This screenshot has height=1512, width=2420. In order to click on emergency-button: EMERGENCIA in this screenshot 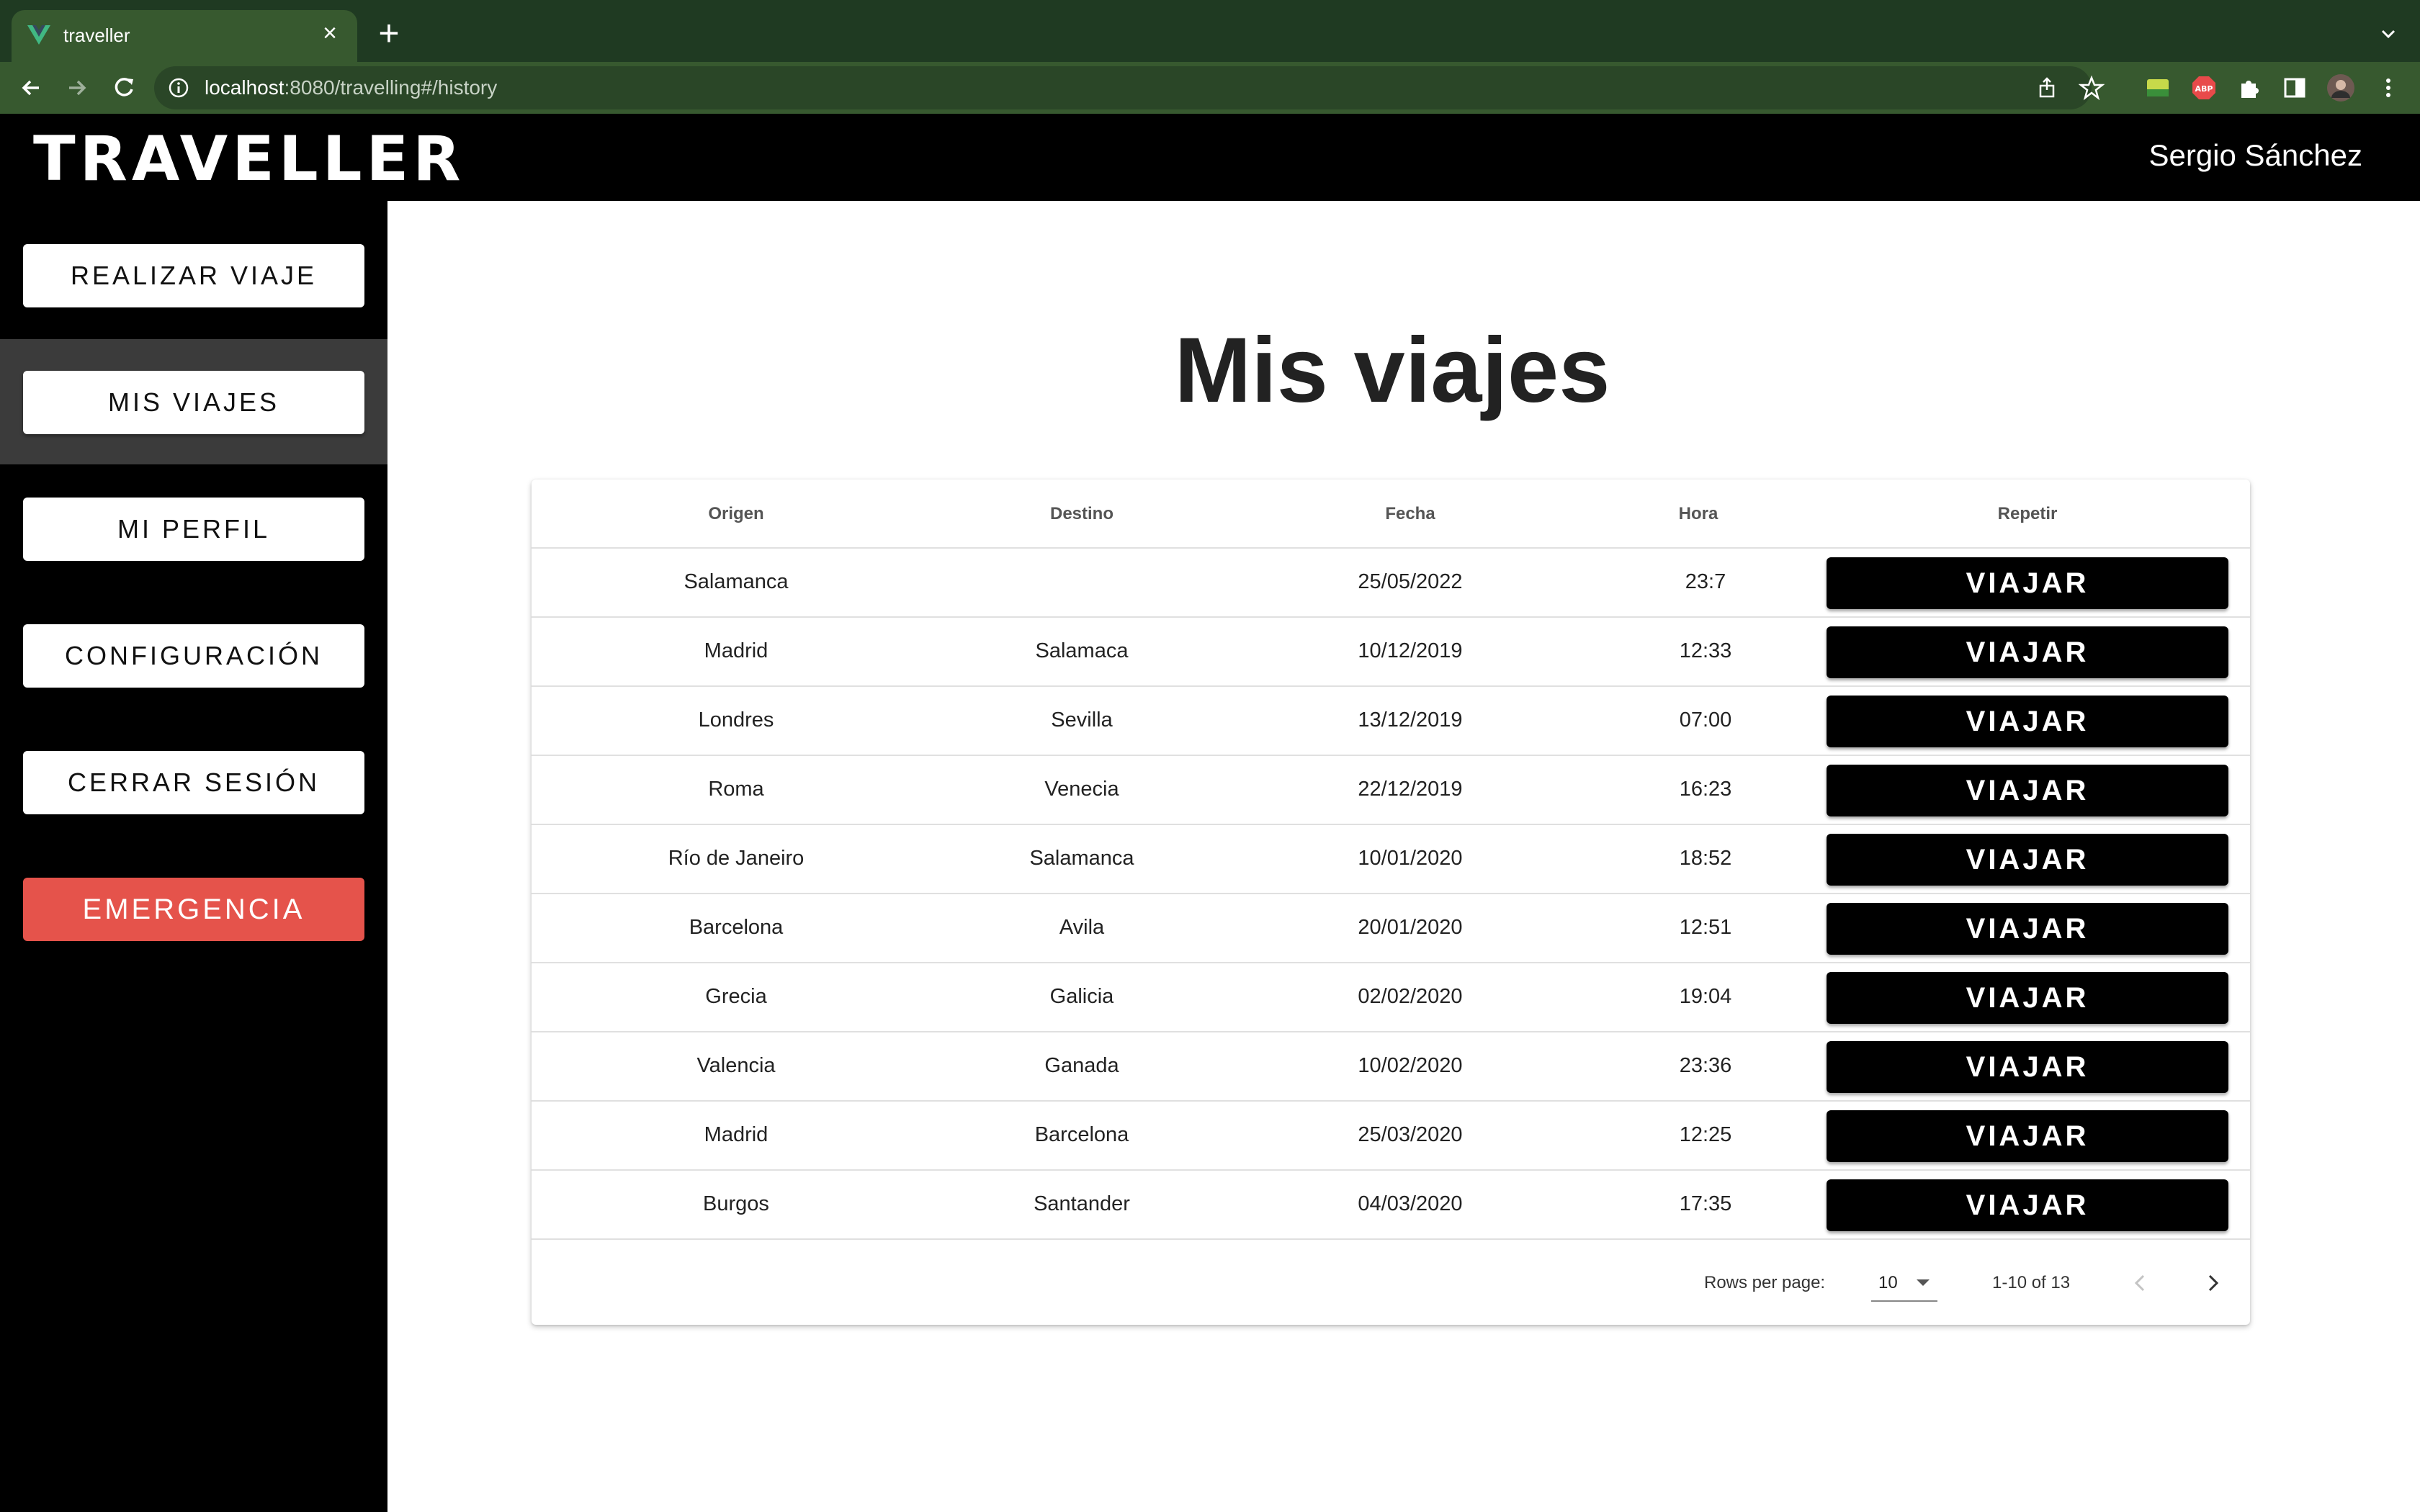, I will do `click(193, 909)`.